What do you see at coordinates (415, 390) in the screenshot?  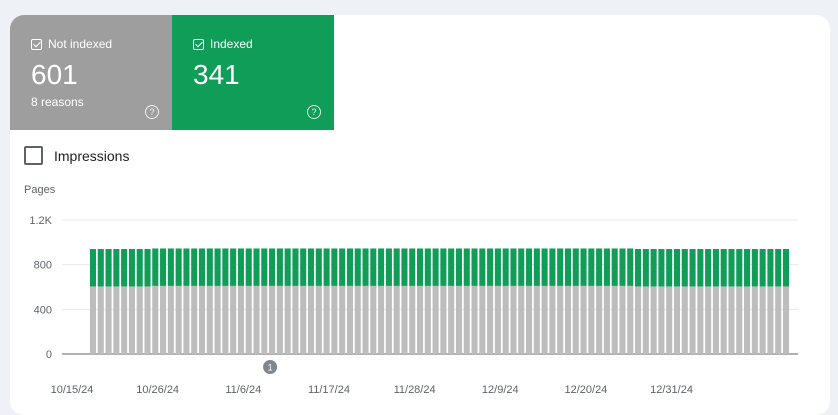 I see `x-tick-label: 11/28/24` at bounding box center [415, 390].